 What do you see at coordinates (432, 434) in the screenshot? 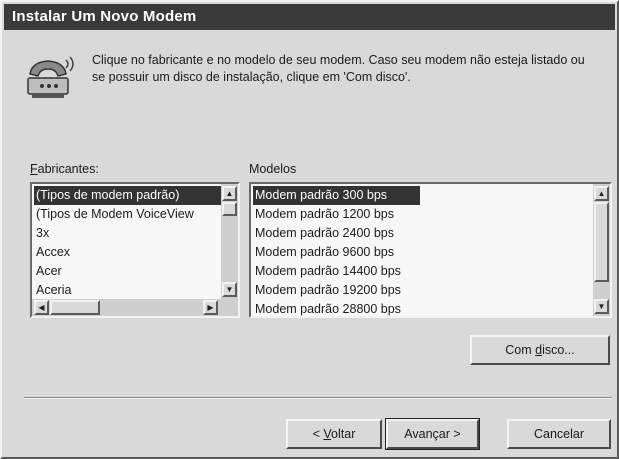
I see `next-button: Avançar >` at bounding box center [432, 434].